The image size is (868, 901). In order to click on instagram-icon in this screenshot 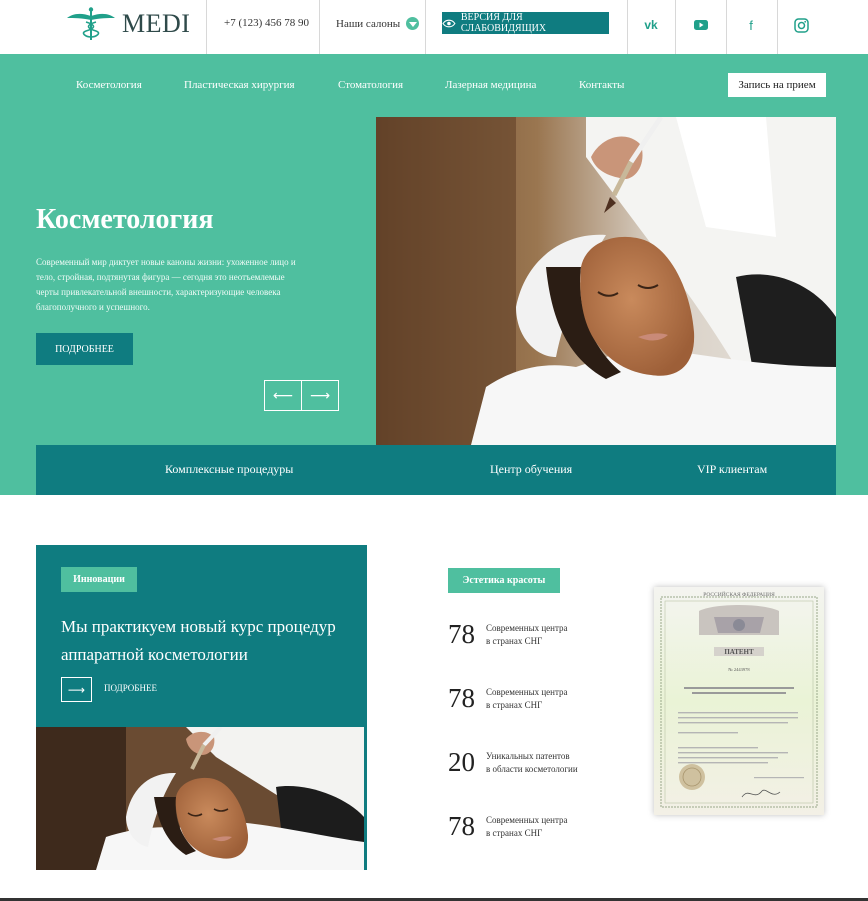, I will do `click(801, 25)`.